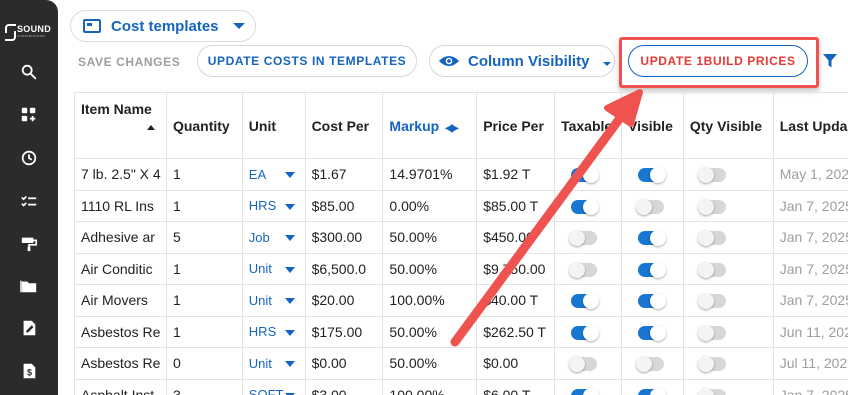 The image size is (848, 395). What do you see at coordinates (120, 125) in the screenshot?
I see `column-header-item-name: Item Name` at bounding box center [120, 125].